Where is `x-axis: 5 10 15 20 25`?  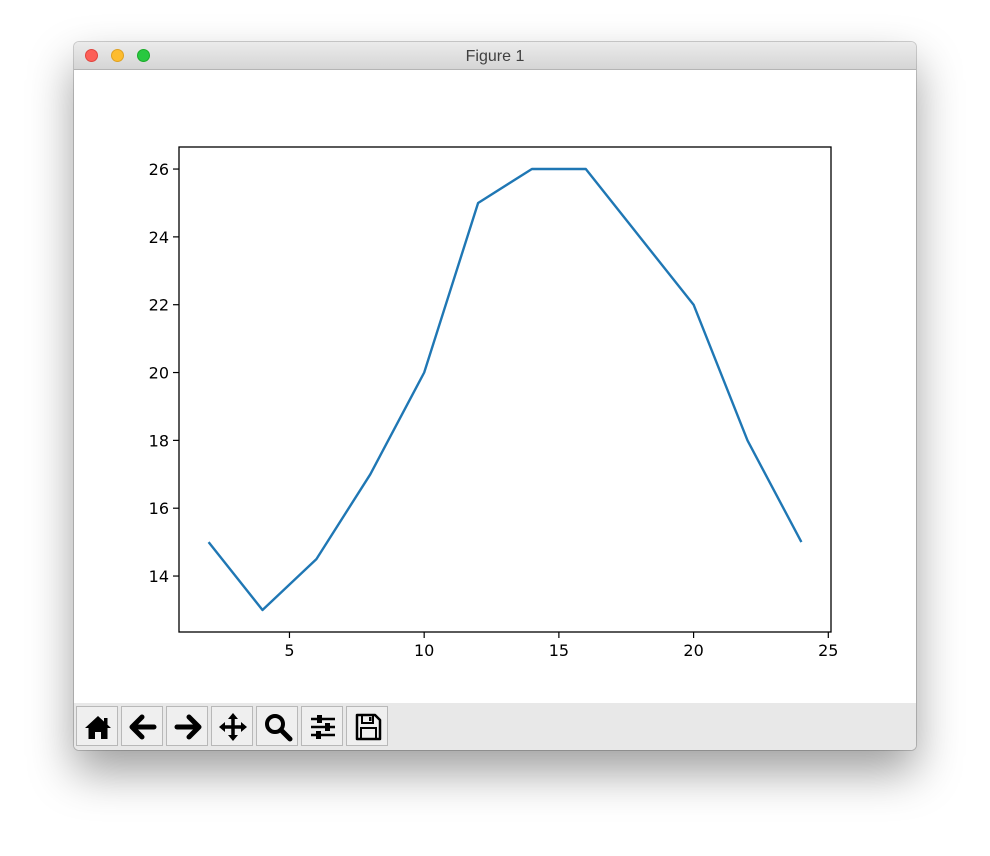
x-axis: 5 10 15 20 25 is located at coordinates (561, 646).